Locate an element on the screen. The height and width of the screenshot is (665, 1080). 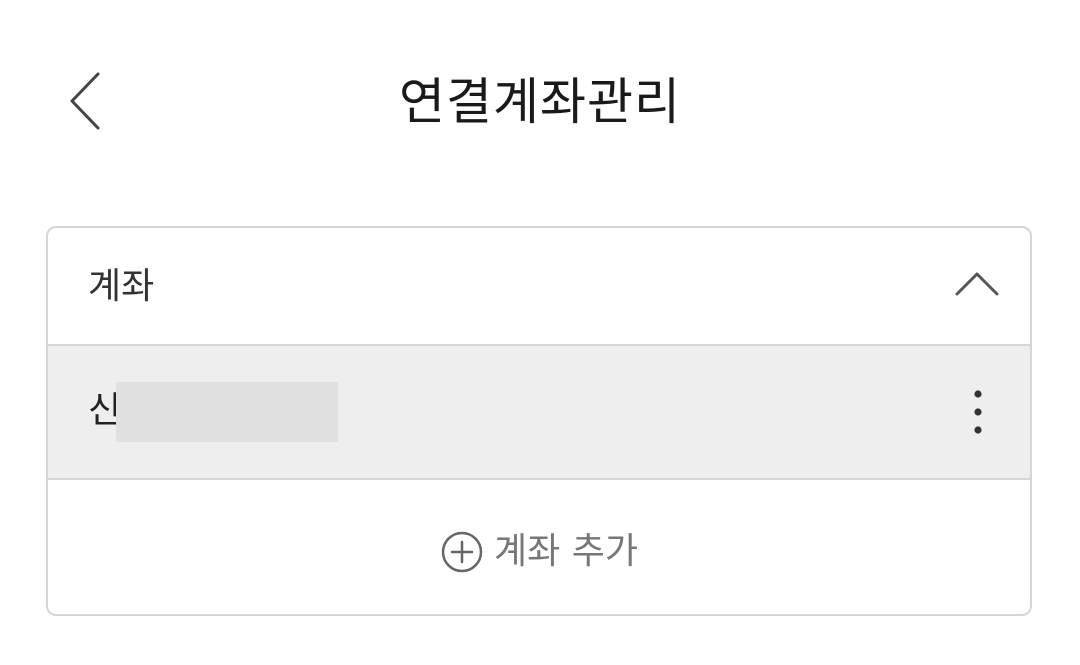
redacted-account-number is located at coordinates (227, 412).